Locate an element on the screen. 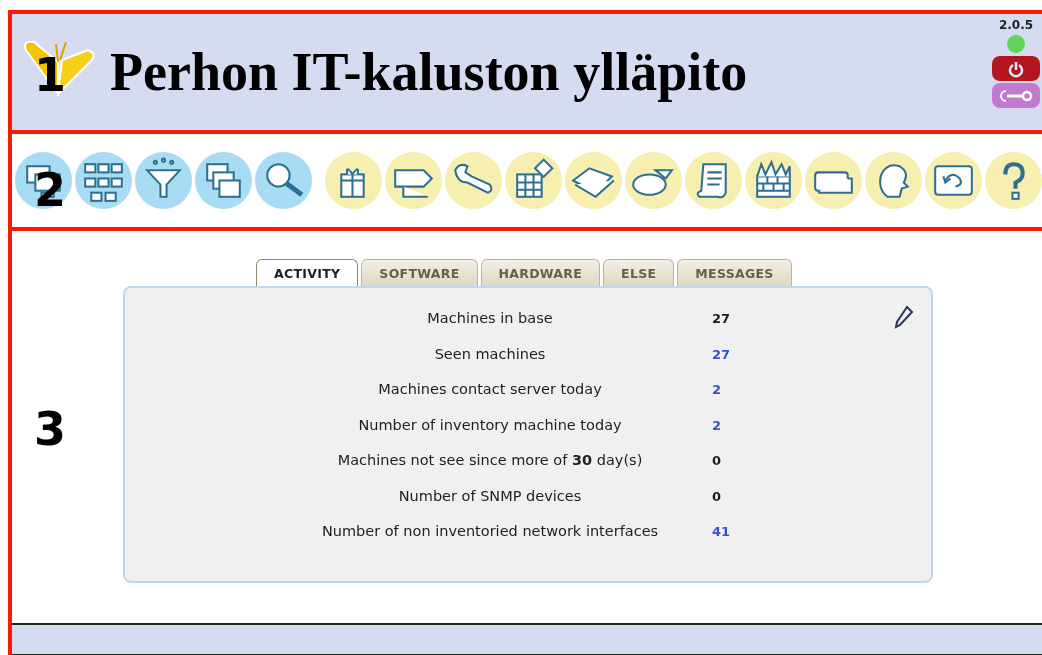 Image resolution: width=1042 pixels, height=655 pixels. network-icon is located at coordinates (103, 180).